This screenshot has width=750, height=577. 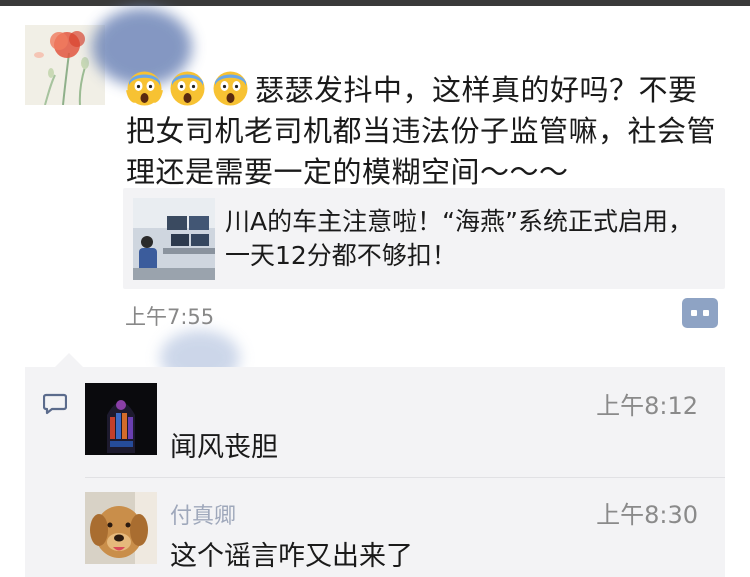 What do you see at coordinates (647, 406) in the screenshot?
I see `comment-timestamp: 上午8:12` at bounding box center [647, 406].